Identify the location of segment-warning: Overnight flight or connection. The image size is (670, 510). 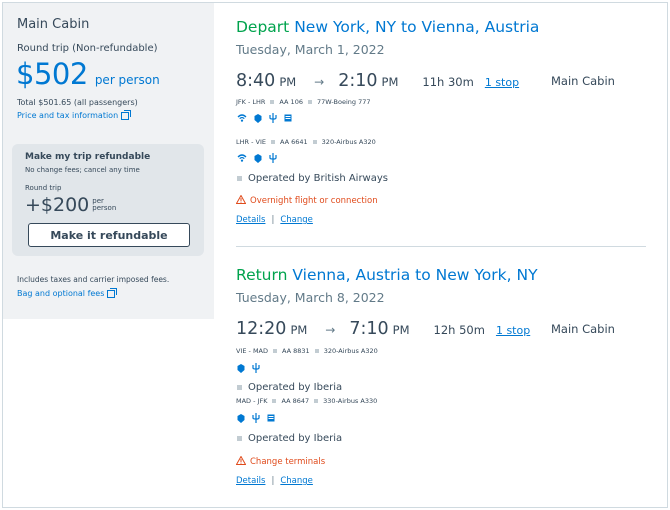
(306, 200).